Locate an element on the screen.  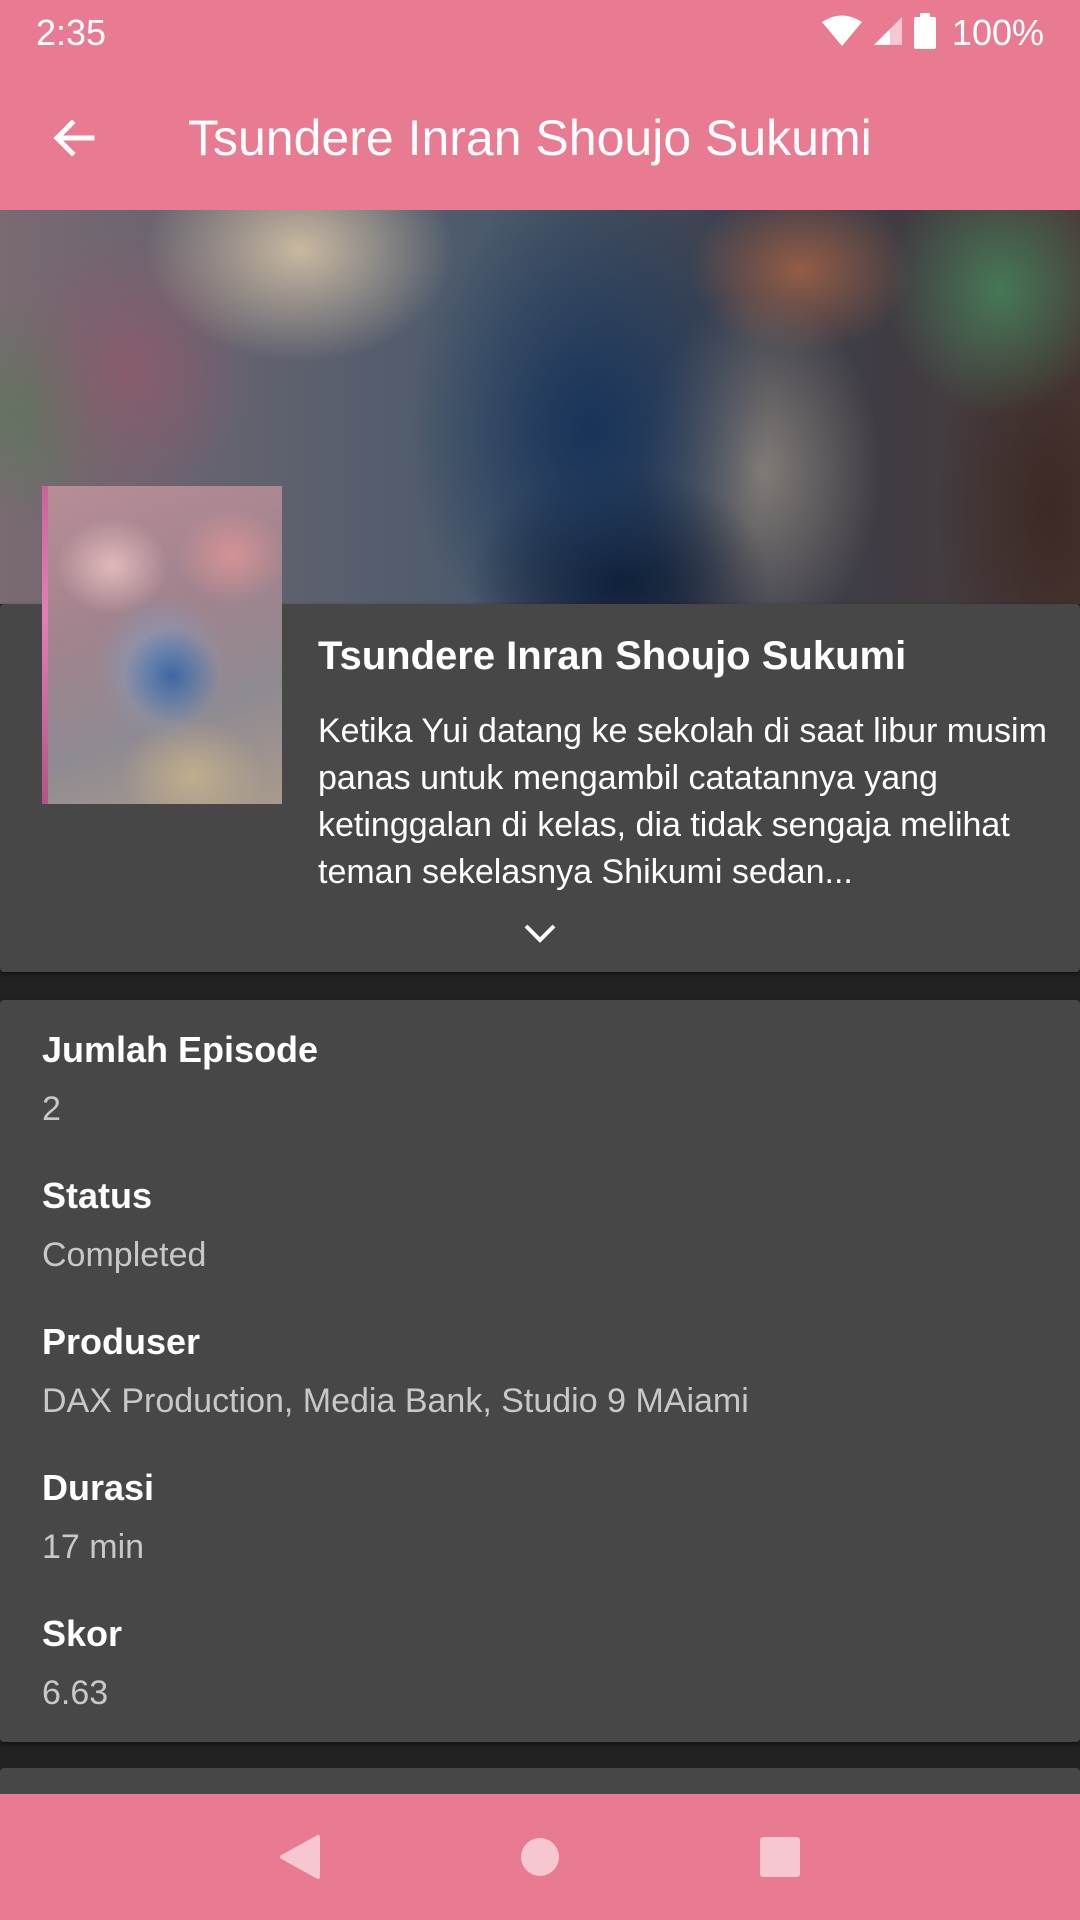
status-icons: 100% is located at coordinates (932, 33).